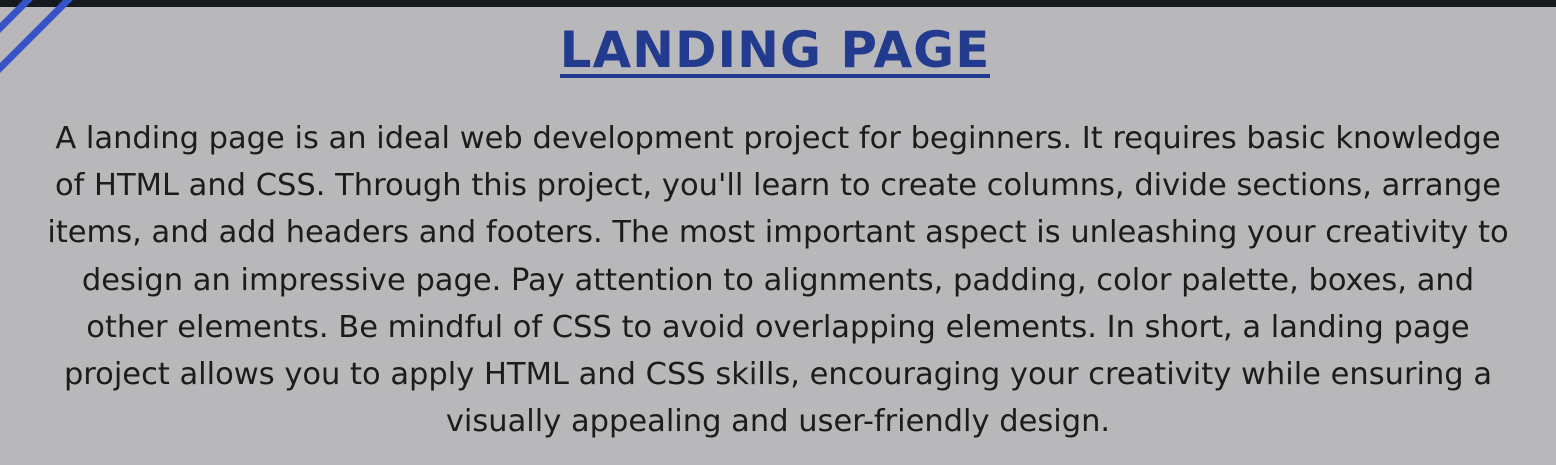 The image size is (1556, 465). I want to click on page-title-text: LANDING PAGE, so click(775, 50).